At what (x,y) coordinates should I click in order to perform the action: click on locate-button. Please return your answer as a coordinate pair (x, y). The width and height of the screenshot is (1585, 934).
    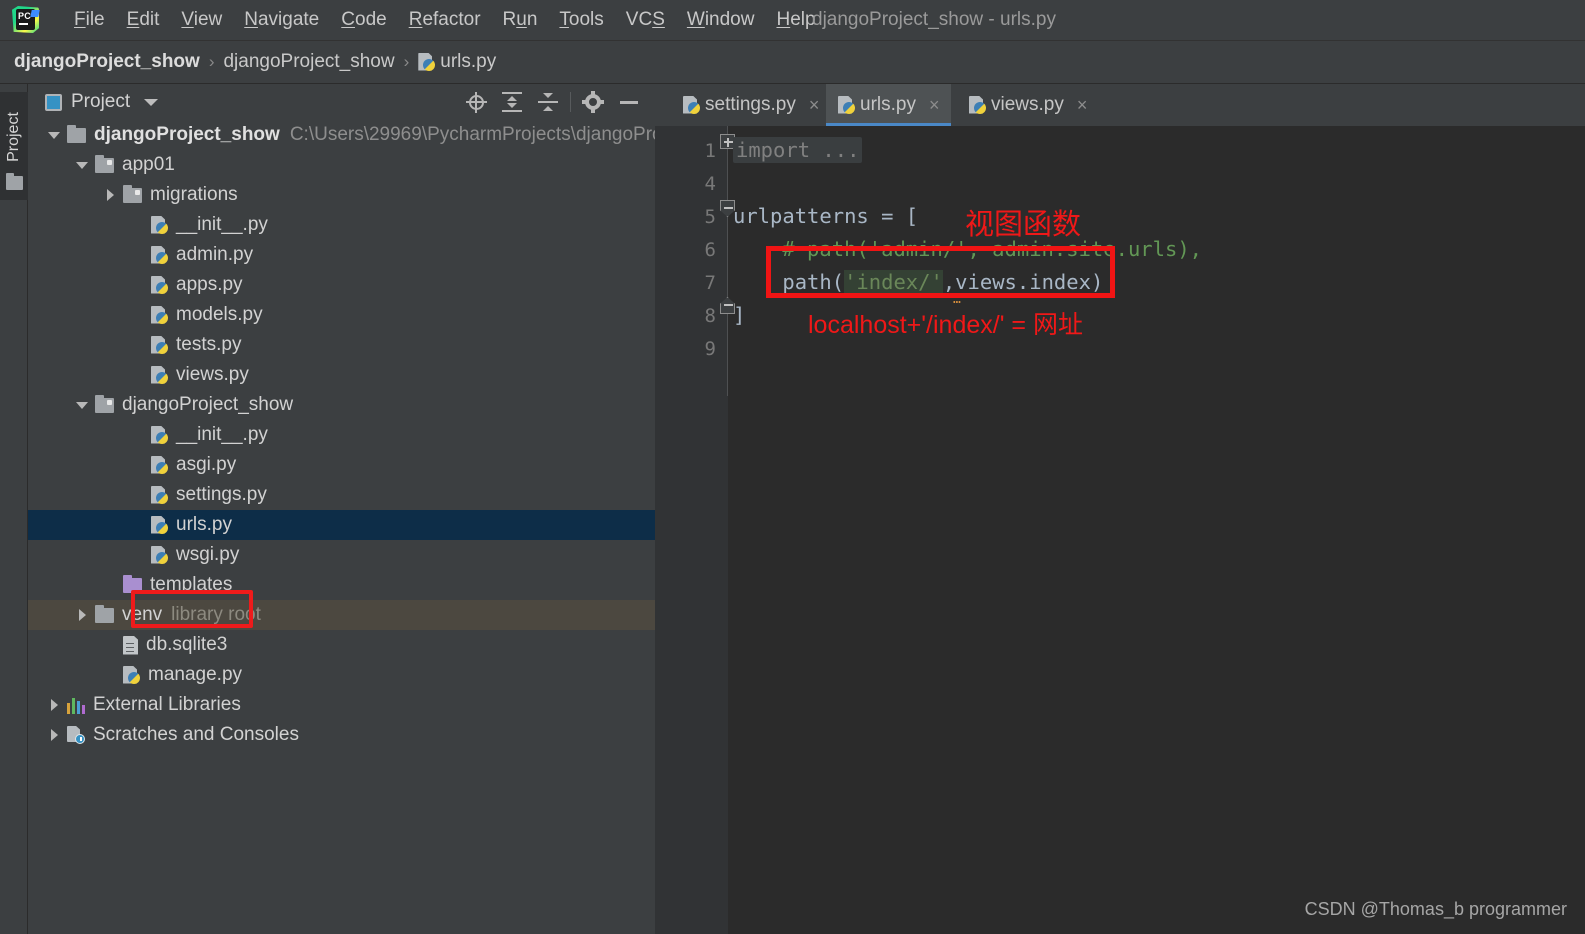
    Looking at the image, I should click on (476, 102).